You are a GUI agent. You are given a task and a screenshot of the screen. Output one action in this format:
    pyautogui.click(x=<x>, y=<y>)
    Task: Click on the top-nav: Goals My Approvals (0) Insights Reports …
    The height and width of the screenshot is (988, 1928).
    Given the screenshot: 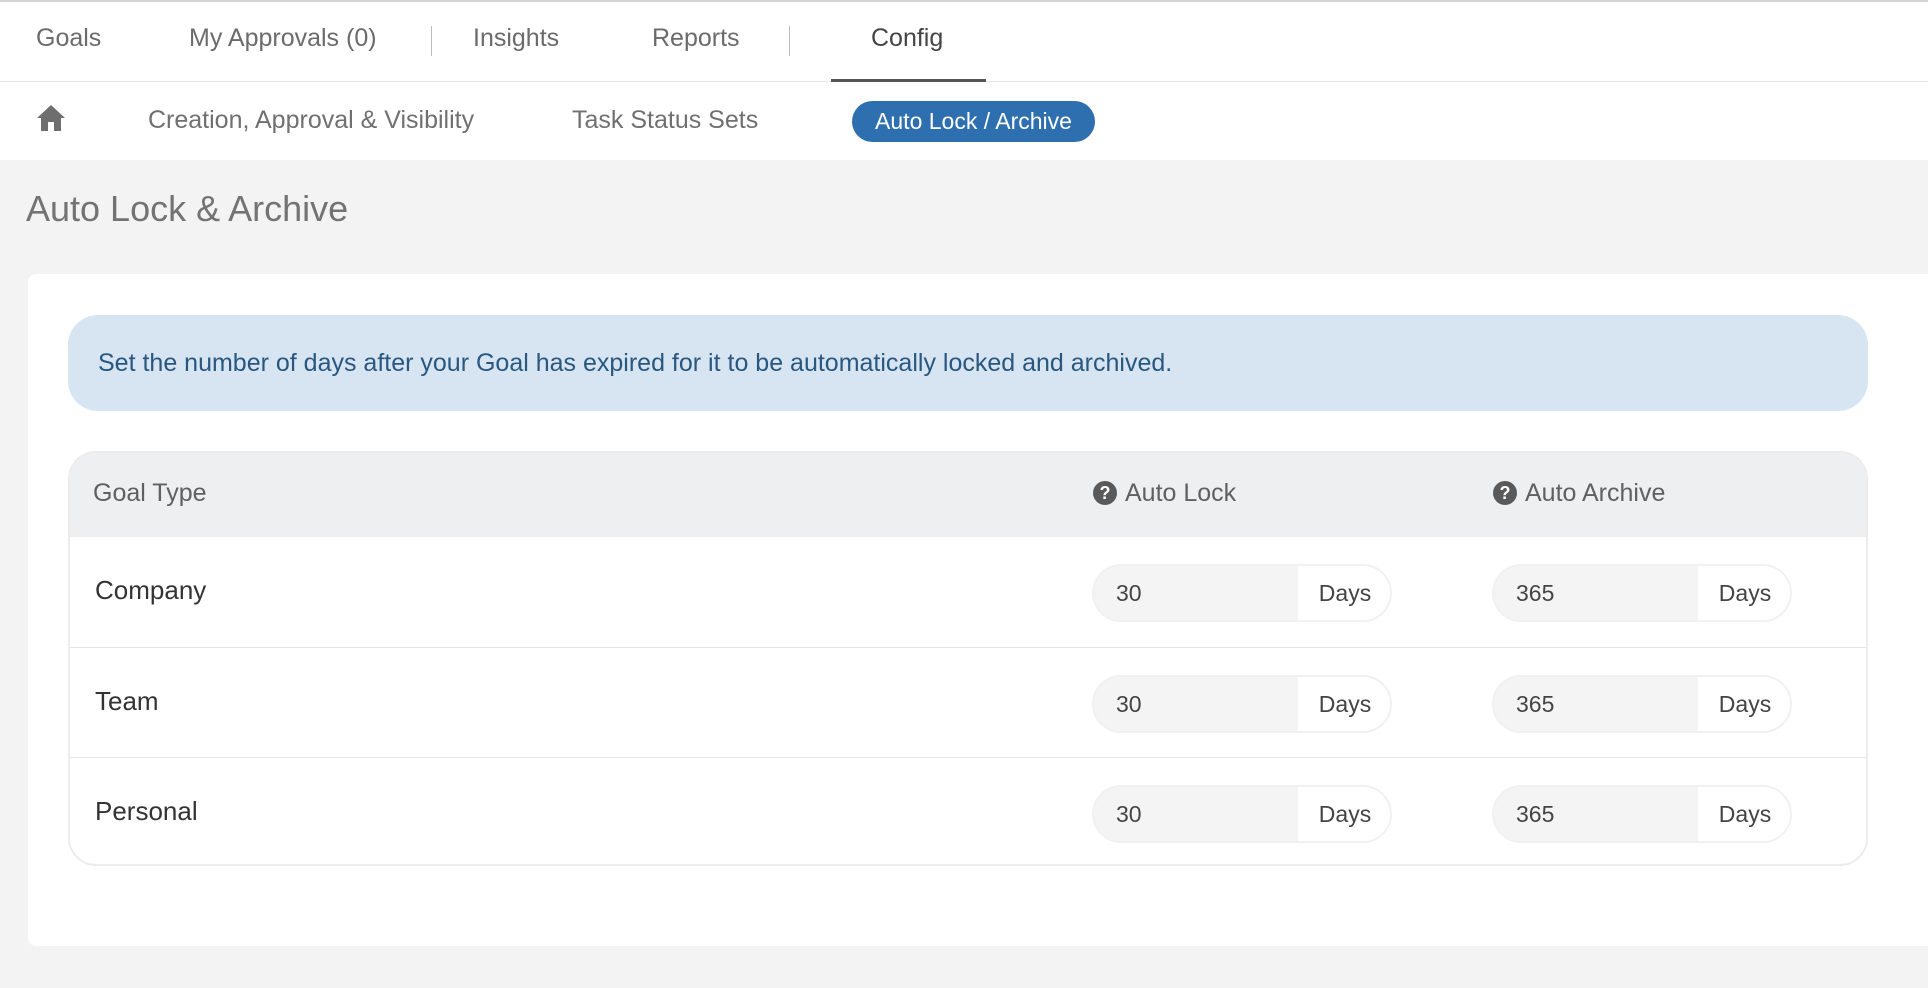 What is the action you would take?
    pyautogui.click(x=964, y=41)
    